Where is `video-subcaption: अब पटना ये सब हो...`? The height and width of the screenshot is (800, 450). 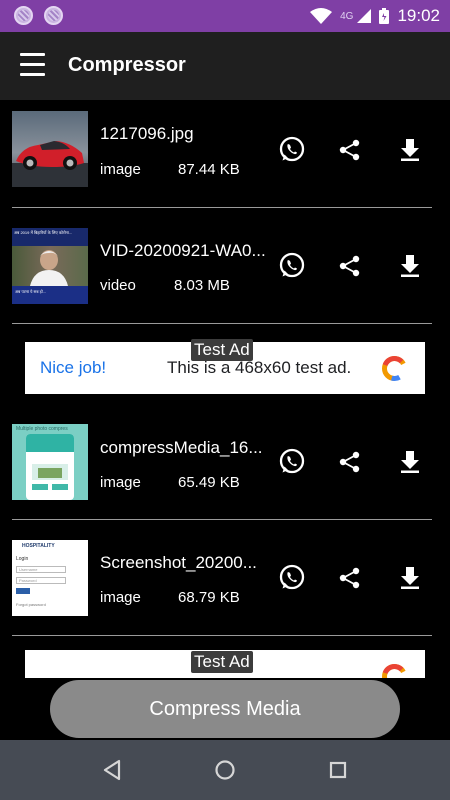
video-subcaption: अब पटना ये सब हो... is located at coordinates (50, 295).